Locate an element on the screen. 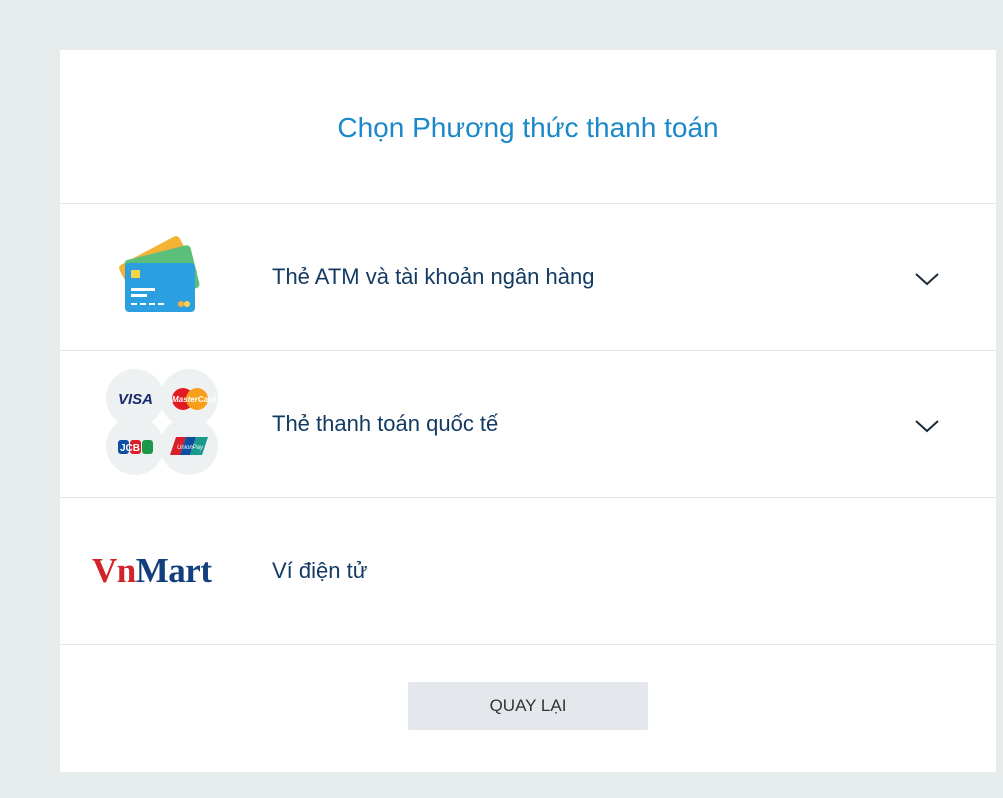 Image resolution: width=1003 pixels, height=798 pixels. international-cards-icon: VISA MasterCard JCB UnionPay is located at coordinates (166, 424).